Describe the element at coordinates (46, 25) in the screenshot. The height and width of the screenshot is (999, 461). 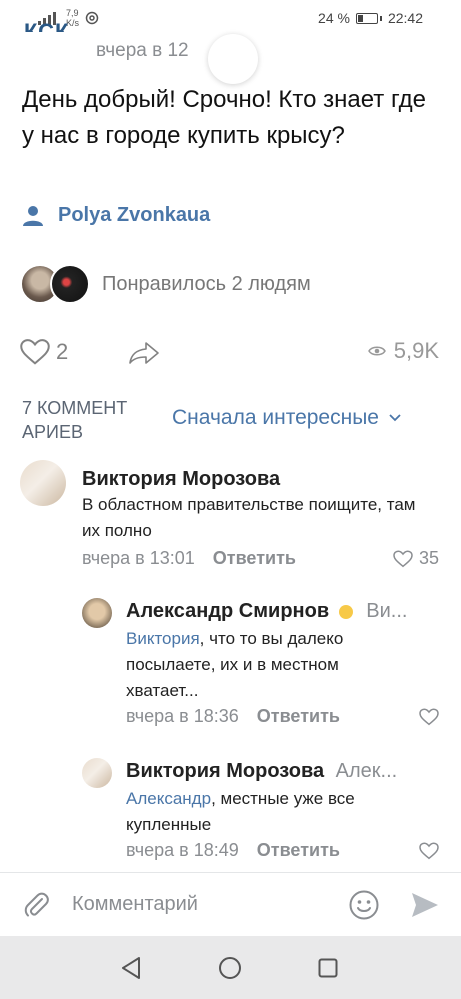
I see `post-author-name: КСК` at that location.